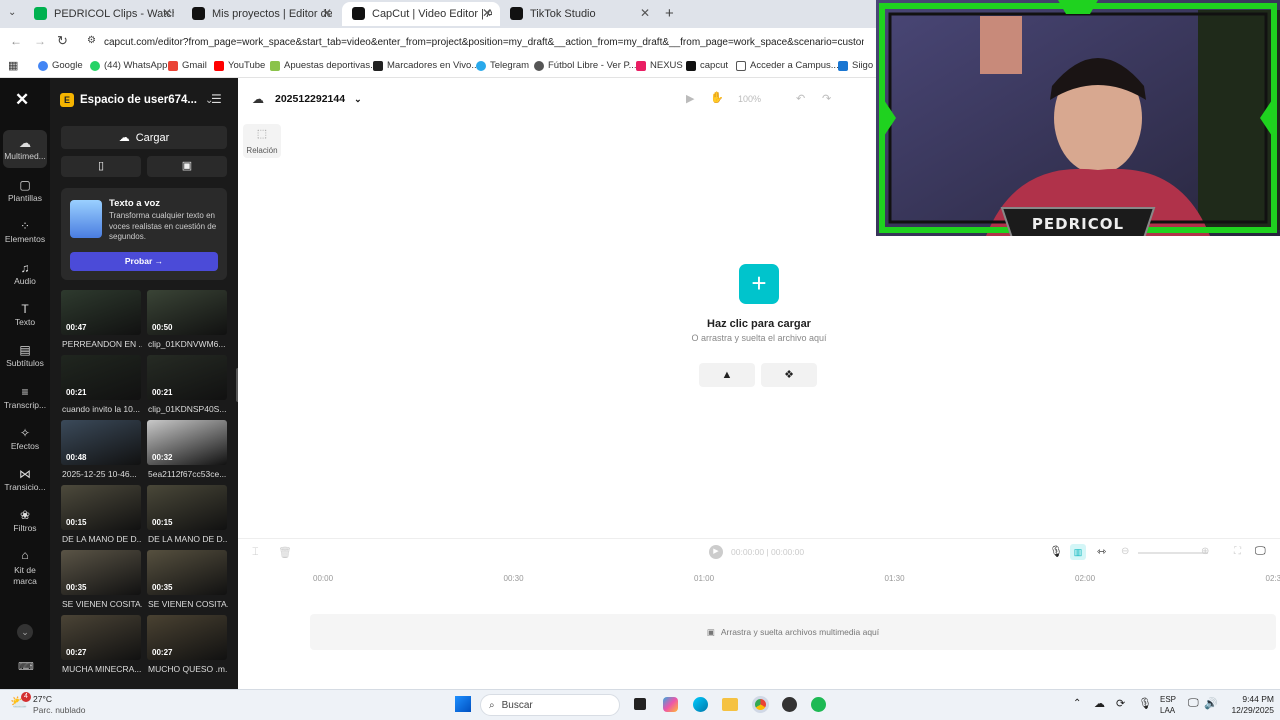 The height and width of the screenshot is (720, 1280). I want to click on project-name: 202512292144 ⌄, so click(318, 99).